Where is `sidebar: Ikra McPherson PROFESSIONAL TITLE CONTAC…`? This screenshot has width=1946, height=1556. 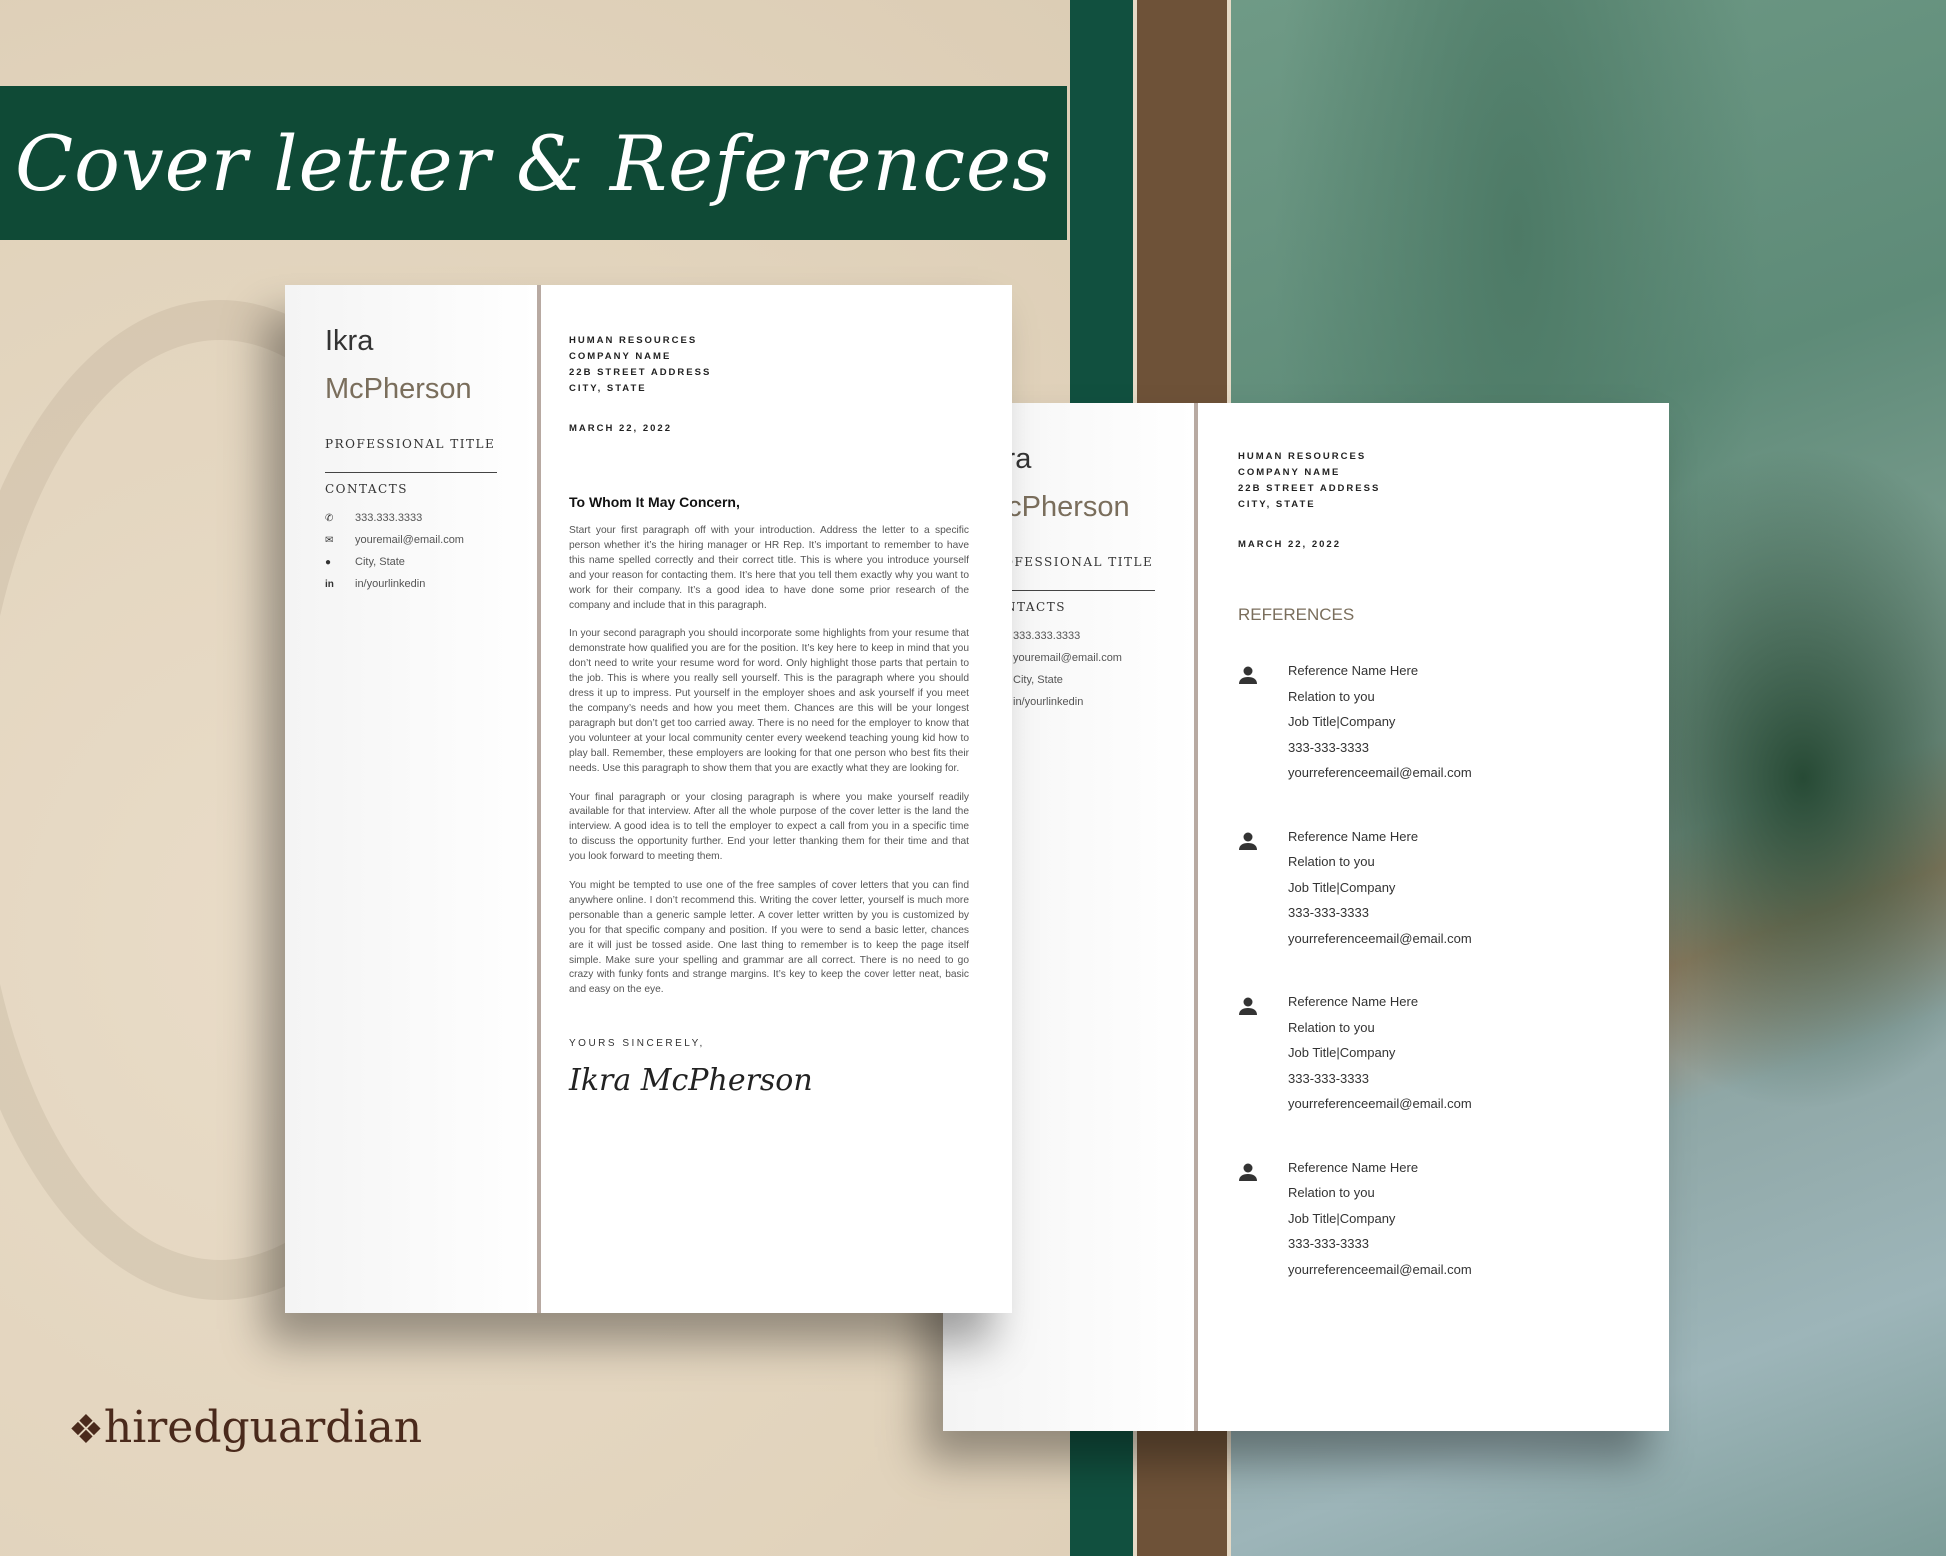
sidebar: Ikra McPherson PROFESSIONAL TITLE CONTAC… is located at coordinates (411, 799).